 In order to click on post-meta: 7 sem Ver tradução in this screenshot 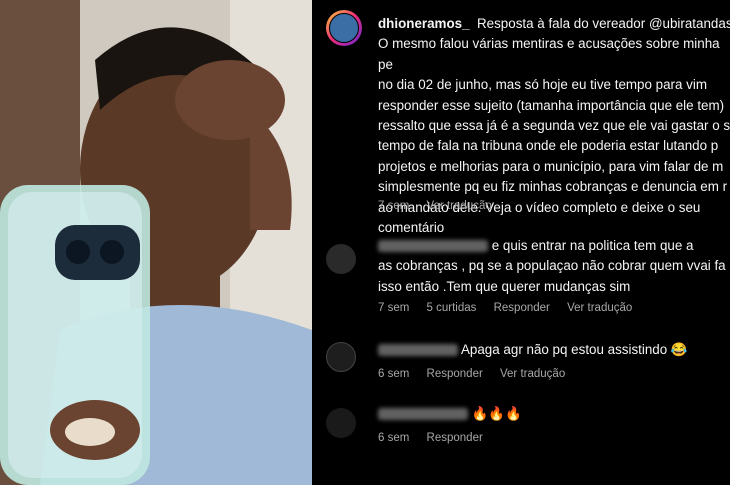, I will do `click(442, 206)`.